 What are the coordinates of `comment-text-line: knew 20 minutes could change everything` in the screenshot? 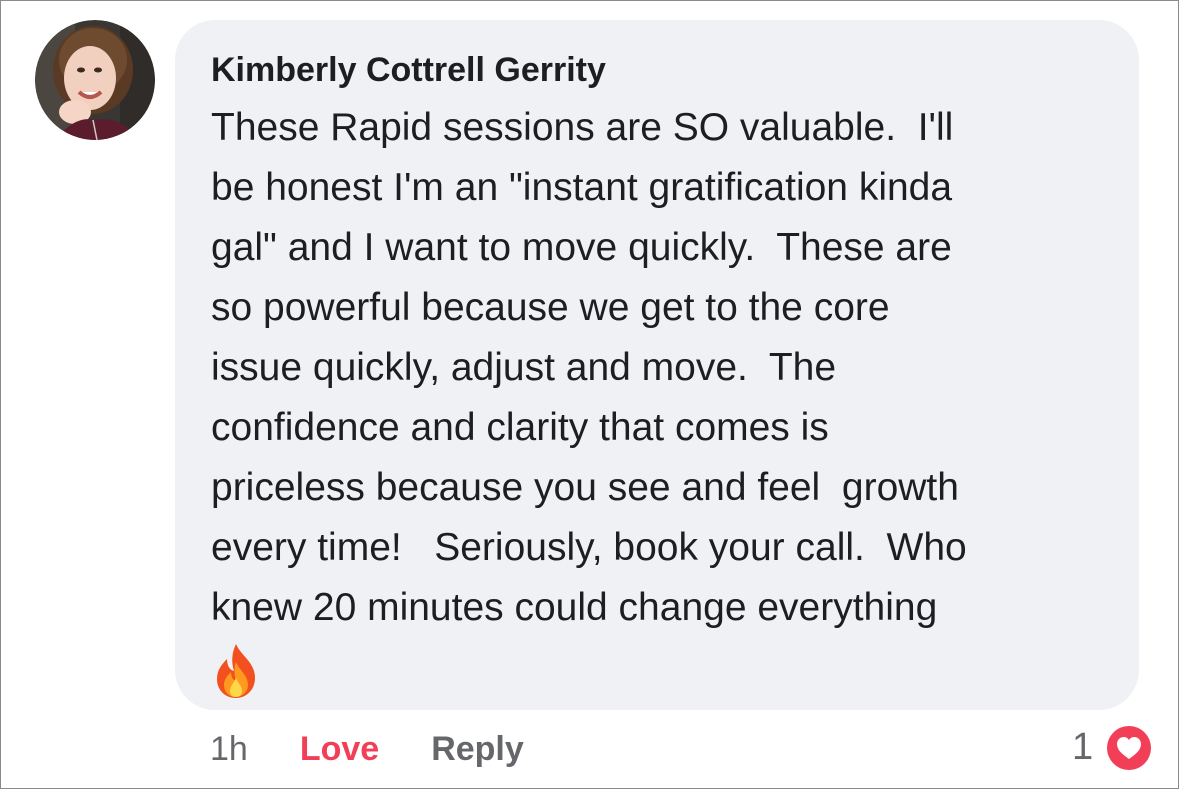 It's located at (574, 607).